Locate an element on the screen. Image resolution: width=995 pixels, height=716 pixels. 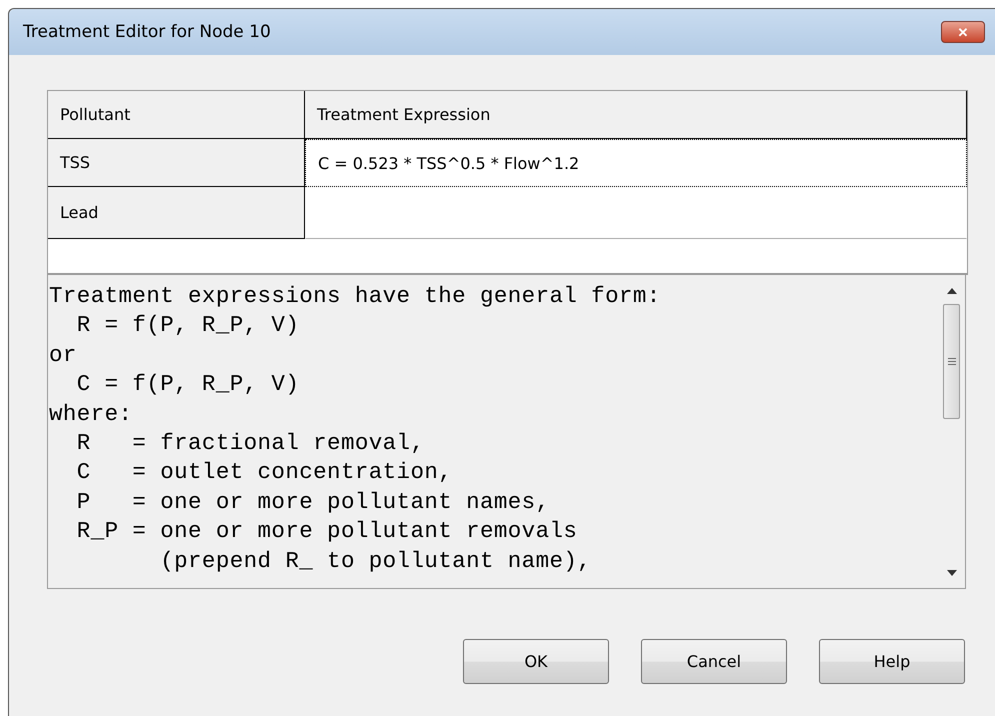
column-header: Pollutant is located at coordinates (176, 115).